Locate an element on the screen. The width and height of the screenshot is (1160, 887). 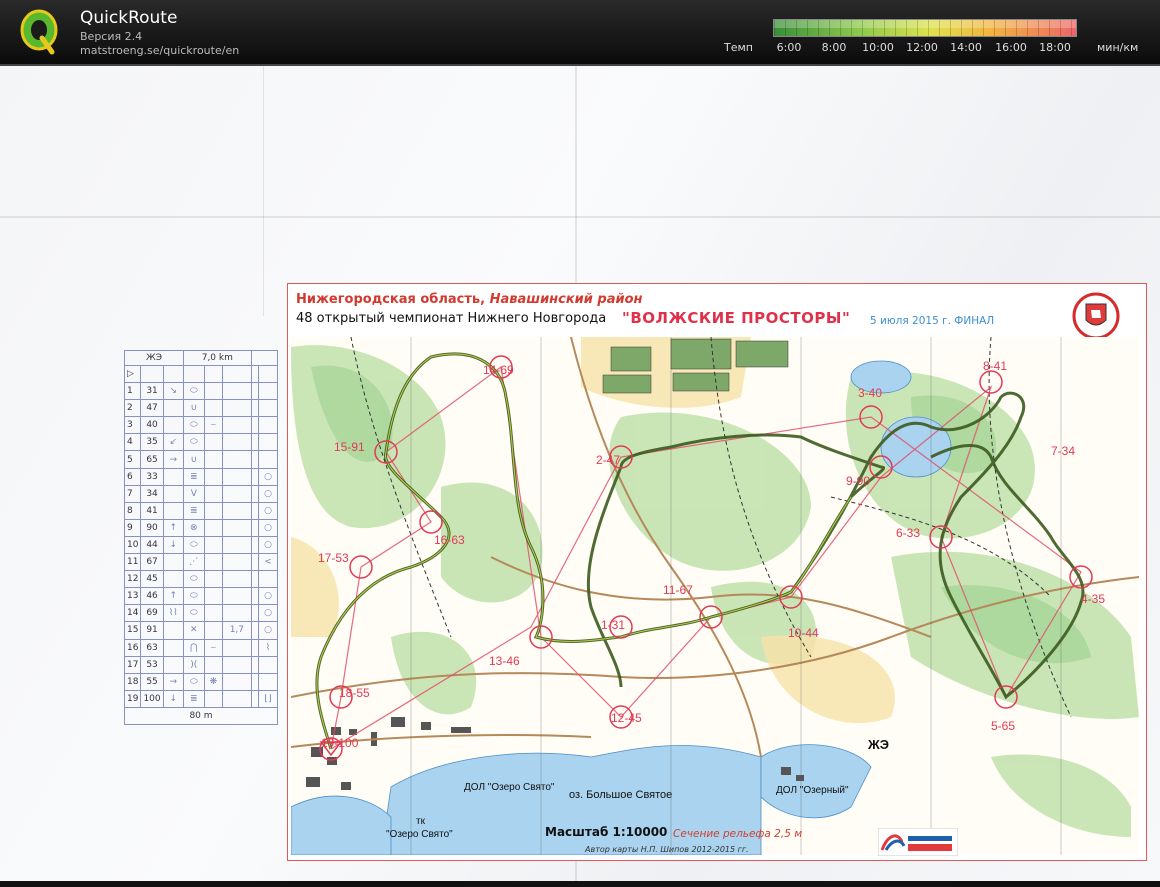
desc-cell-n: 13 is located at coordinates (132, 596).